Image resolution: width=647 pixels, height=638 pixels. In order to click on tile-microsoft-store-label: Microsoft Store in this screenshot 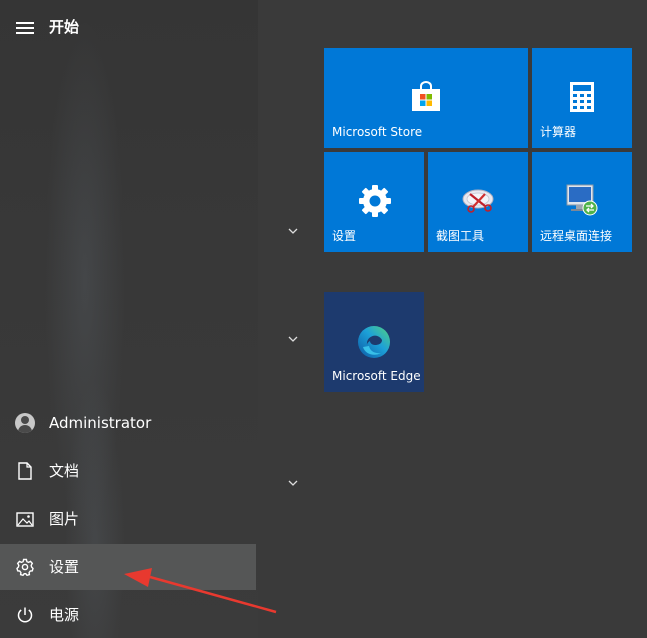, I will do `click(377, 132)`.